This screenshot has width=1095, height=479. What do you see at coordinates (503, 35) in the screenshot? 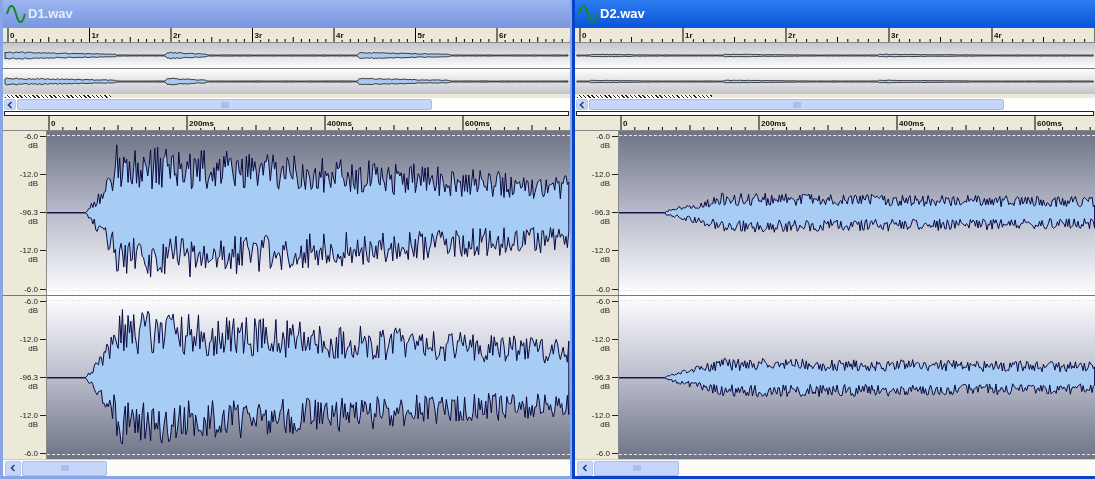
I see `ruler-label: 6r` at bounding box center [503, 35].